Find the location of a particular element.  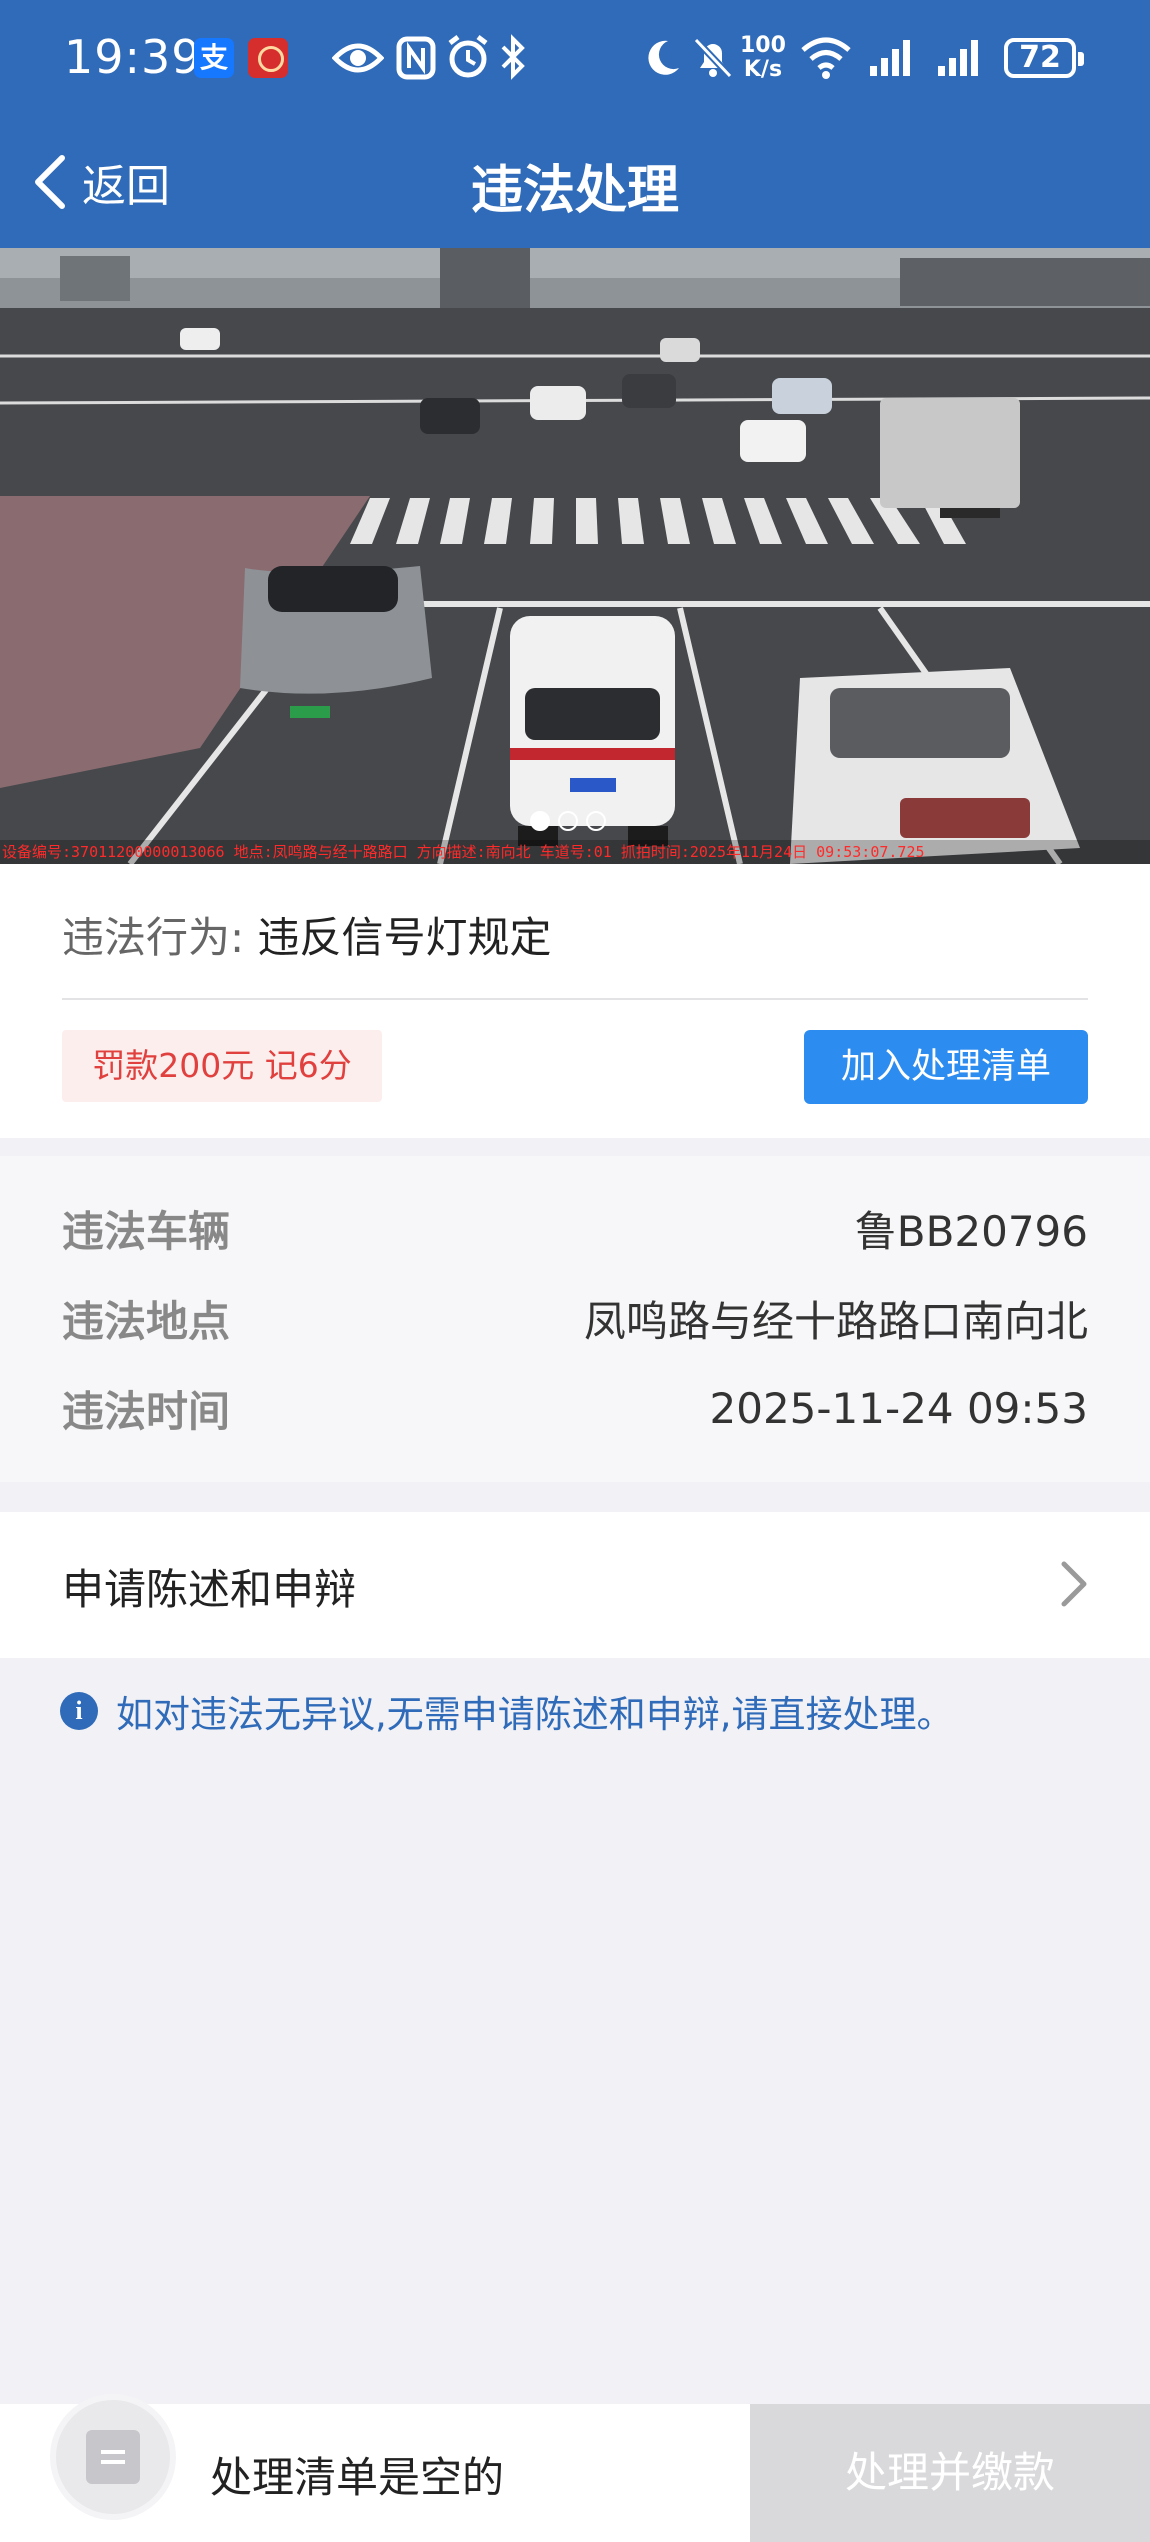

alipay-icon: 支 is located at coordinates (214, 58).